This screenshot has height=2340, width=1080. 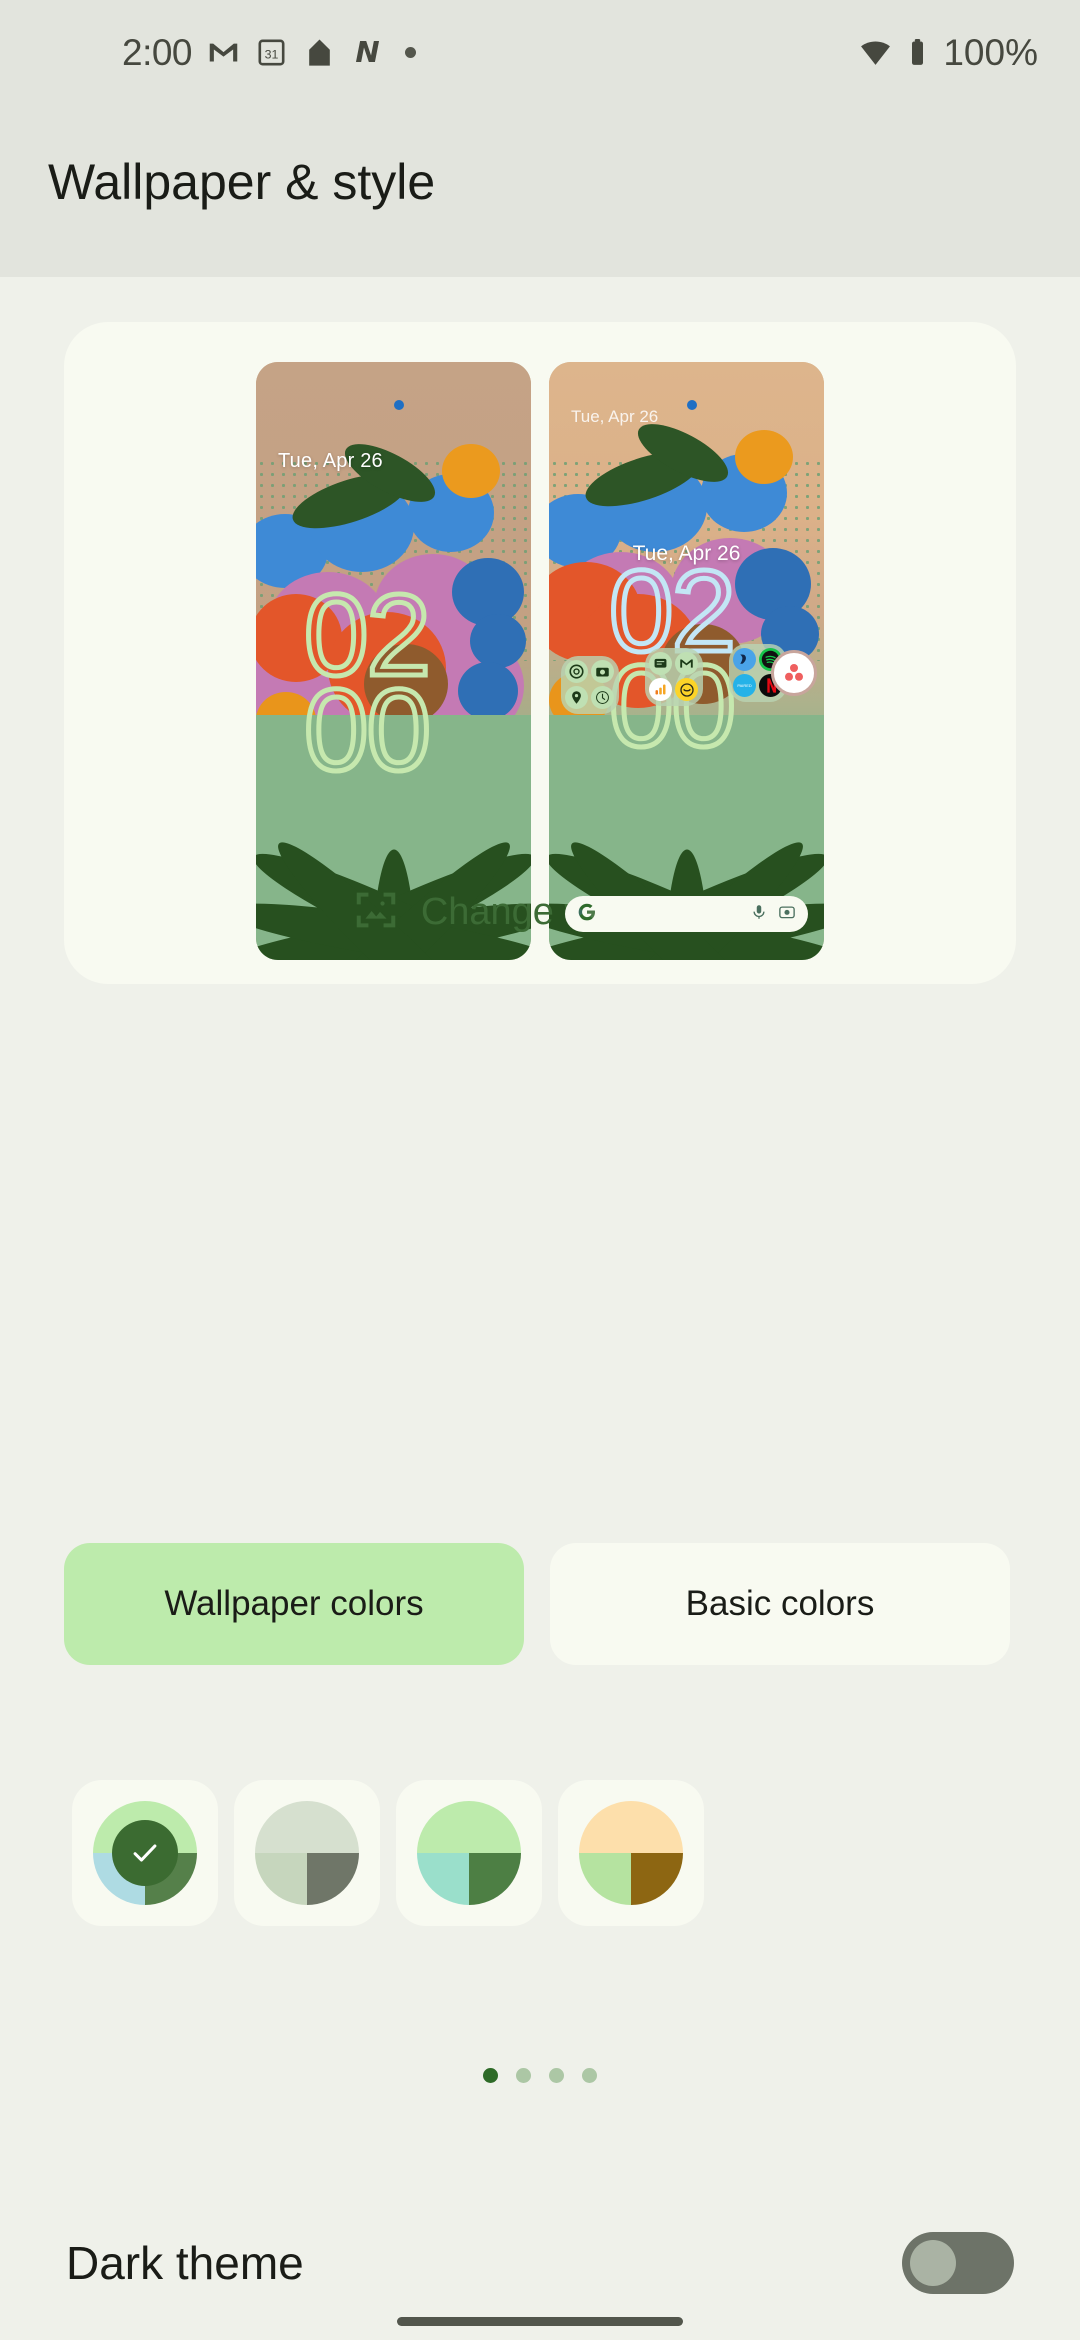 I want to click on camera-icon, so click(x=602, y=671).